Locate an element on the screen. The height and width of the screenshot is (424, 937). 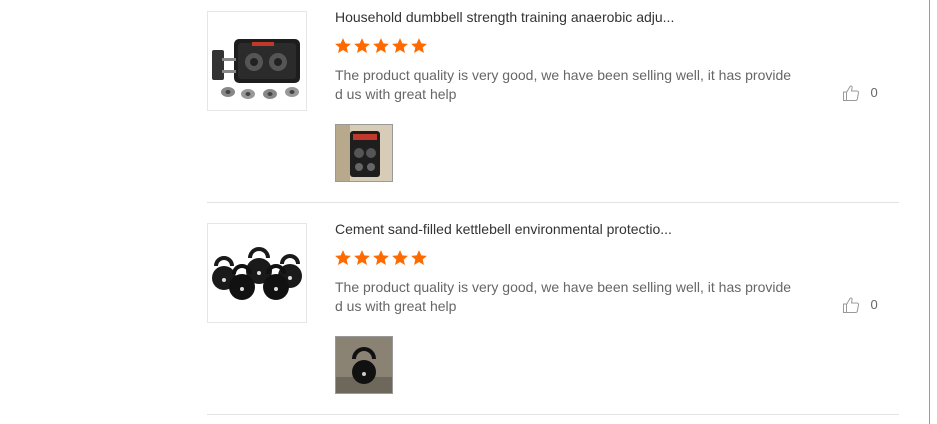
scrollbar-edge is located at coordinates (929, 212).